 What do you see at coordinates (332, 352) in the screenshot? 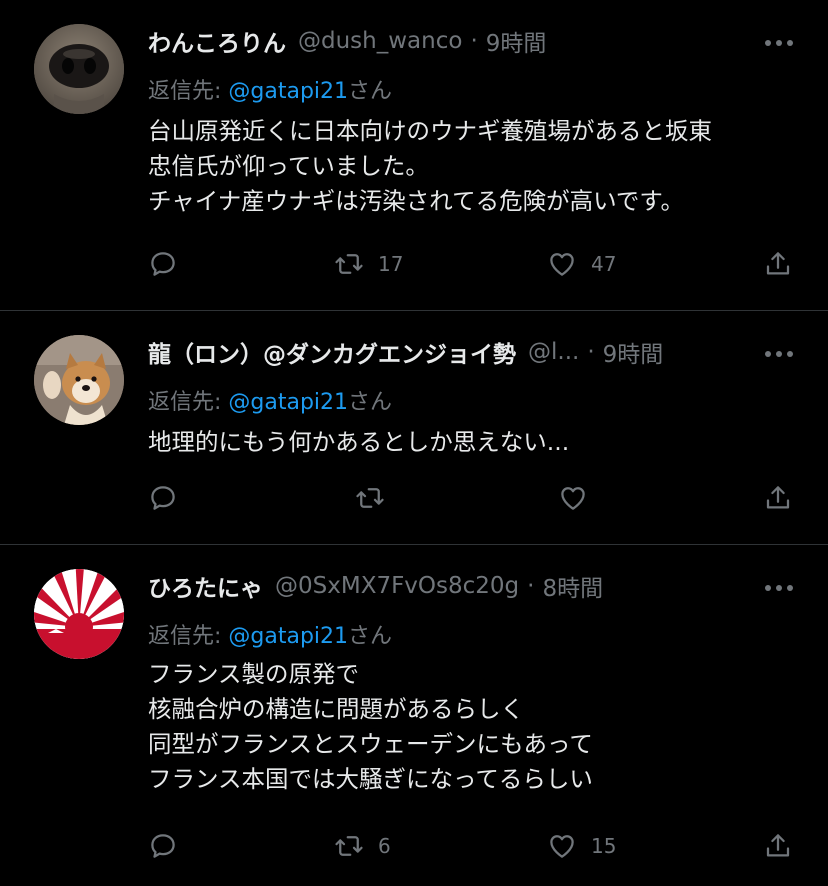
I see `display-name: 龍（ロン）@ダンカグエンジョイ勢` at bounding box center [332, 352].